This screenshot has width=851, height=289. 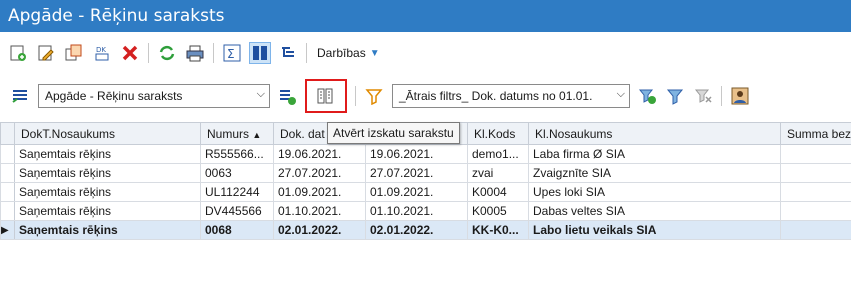 What do you see at coordinates (654, 173) in the screenshot?
I see `table-cell: Zvaigznīte SIA` at bounding box center [654, 173].